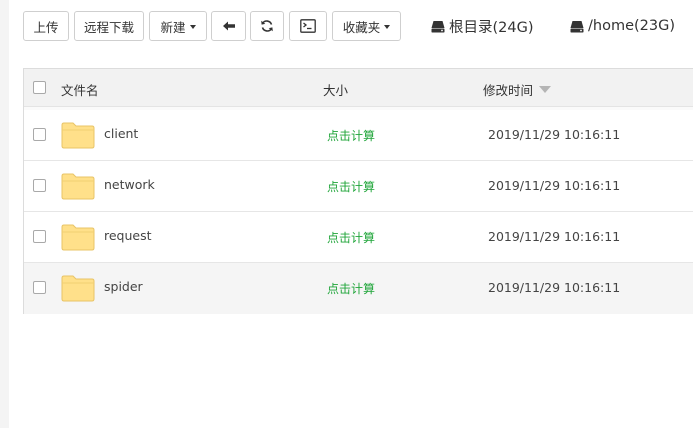  What do you see at coordinates (129, 184) in the screenshot?
I see `file-name-link: network` at bounding box center [129, 184].